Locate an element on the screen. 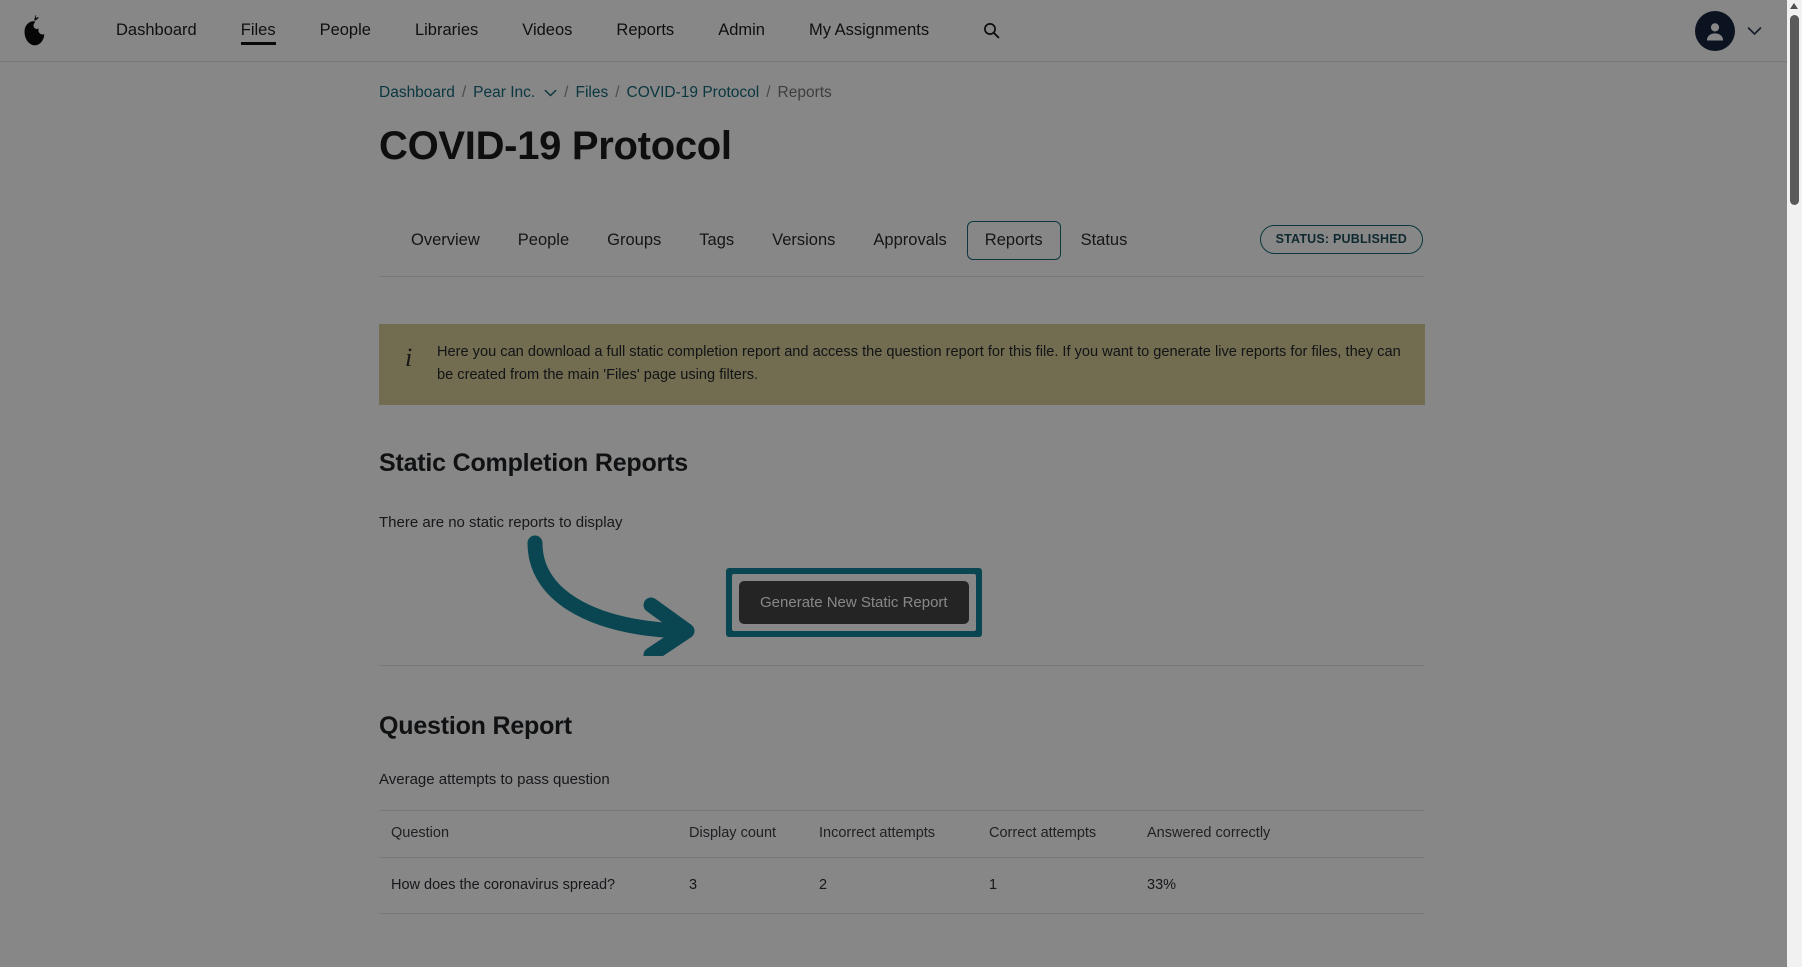  tab-label: Approvals is located at coordinates (910, 240).